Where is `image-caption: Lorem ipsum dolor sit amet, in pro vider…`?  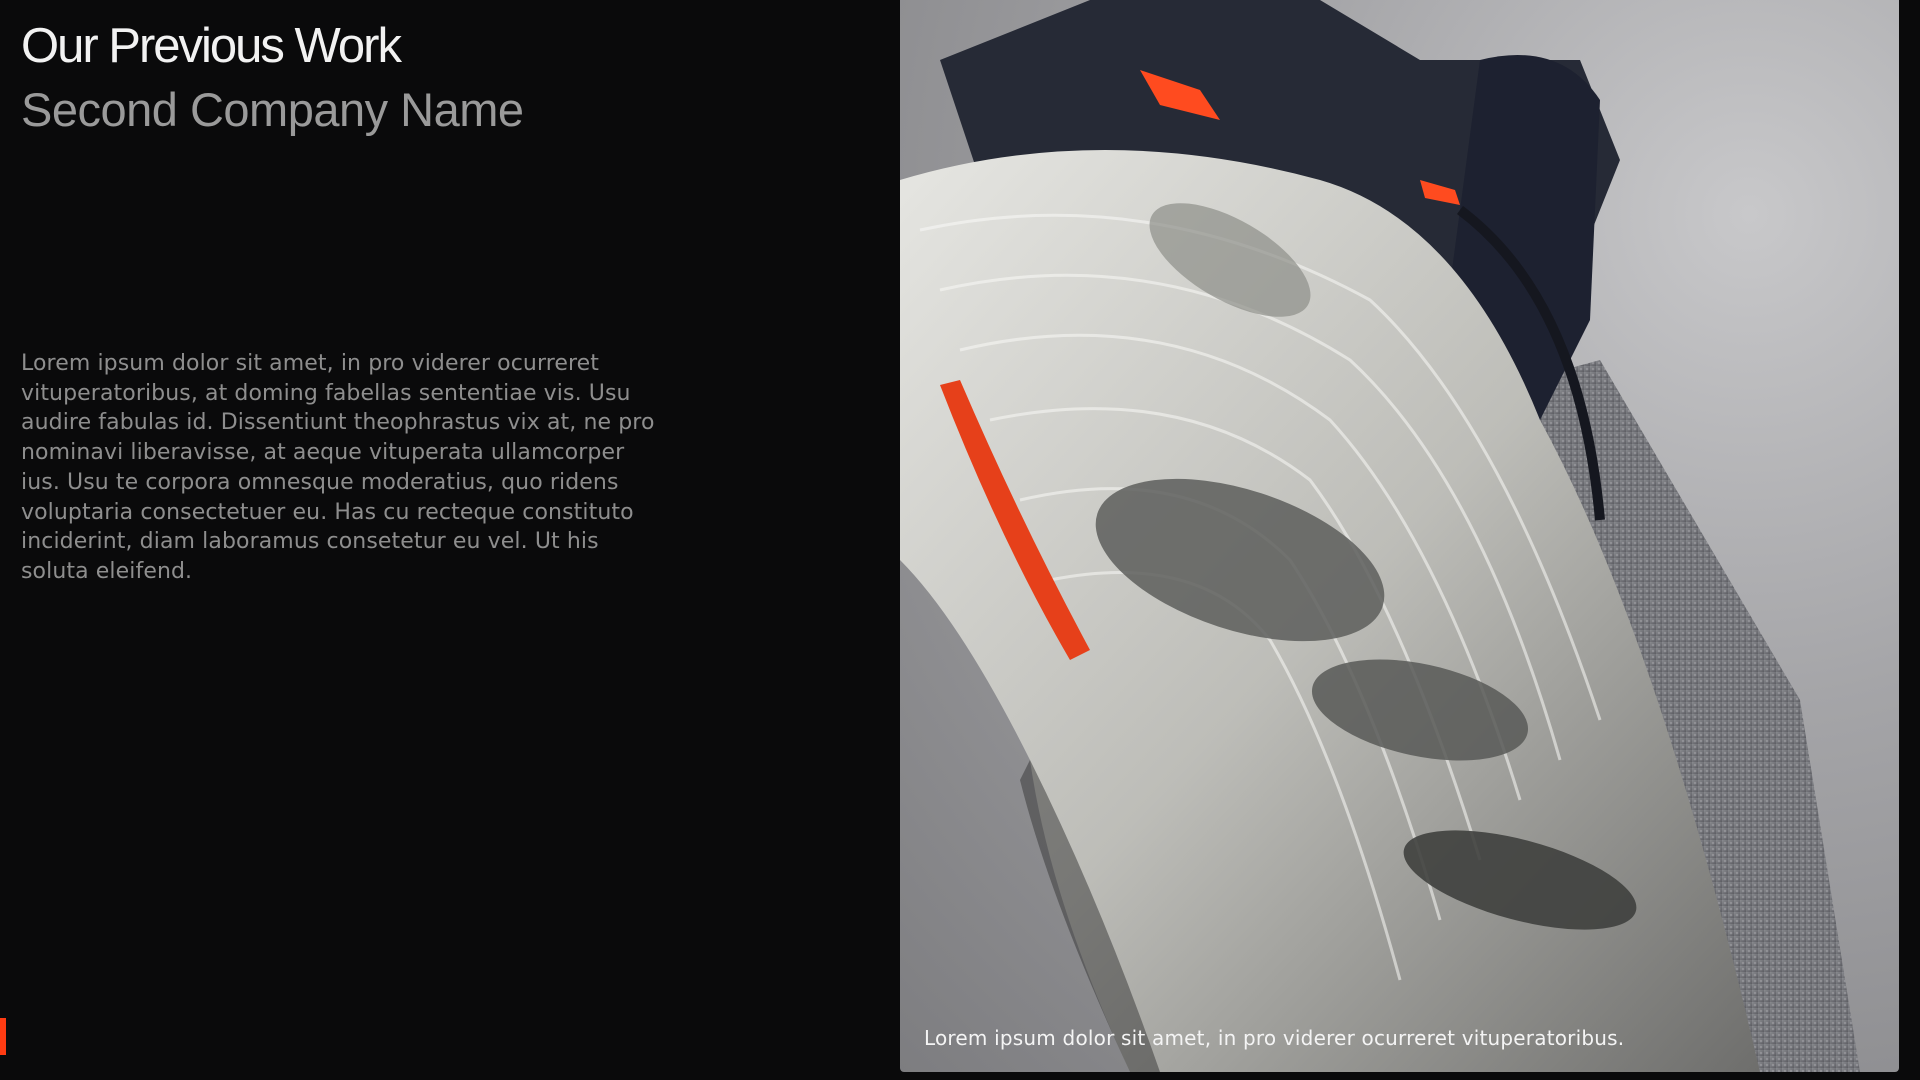
image-caption: Lorem ipsum dolor sit amet, in pro vider… is located at coordinates (1274, 1038).